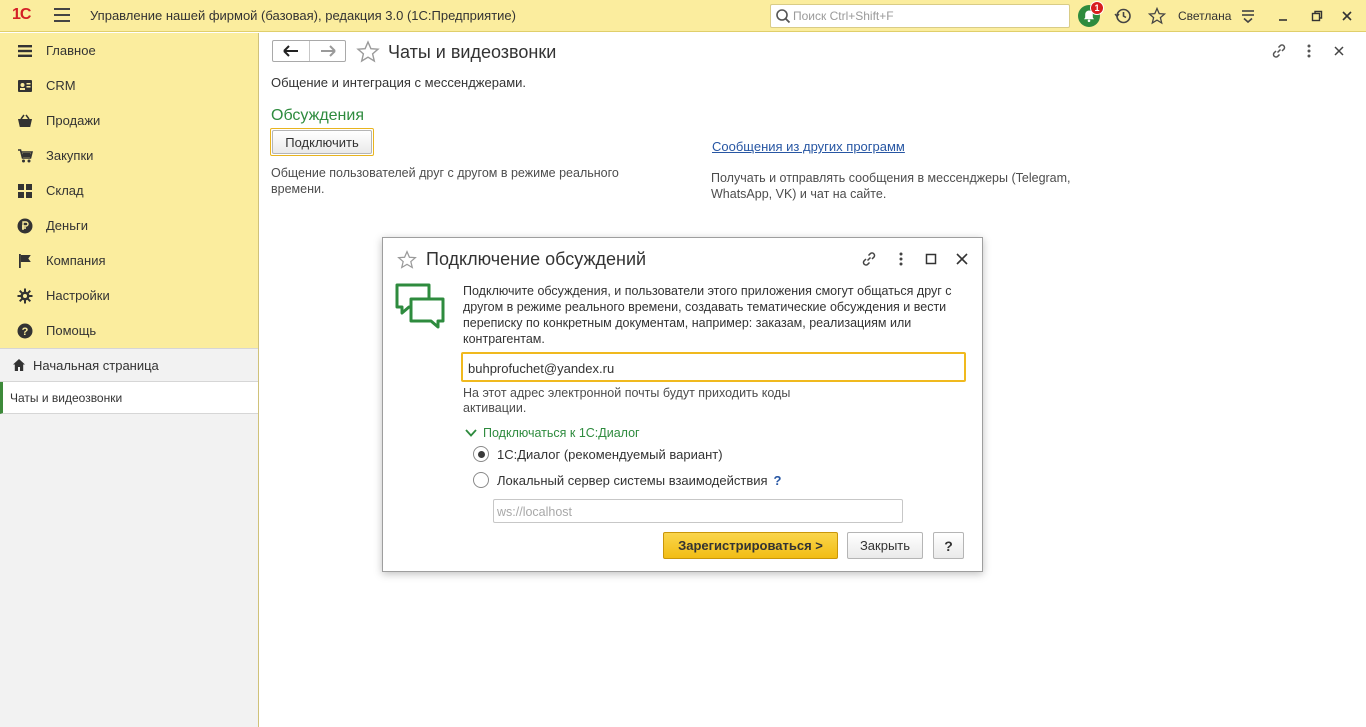 The height and width of the screenshot is (727, 1366). Describe the element at coordinates (317, 115) in the screenshot. I see `section-title: Обсуждения` at that location.